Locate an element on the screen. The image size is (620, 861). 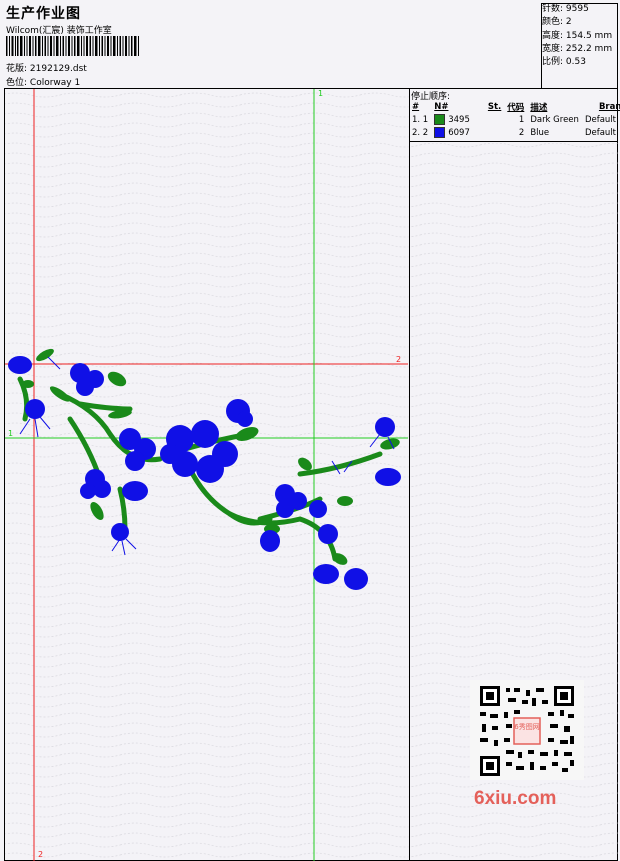
red-vertical-label: 2 is located at coordinates (40, 854).